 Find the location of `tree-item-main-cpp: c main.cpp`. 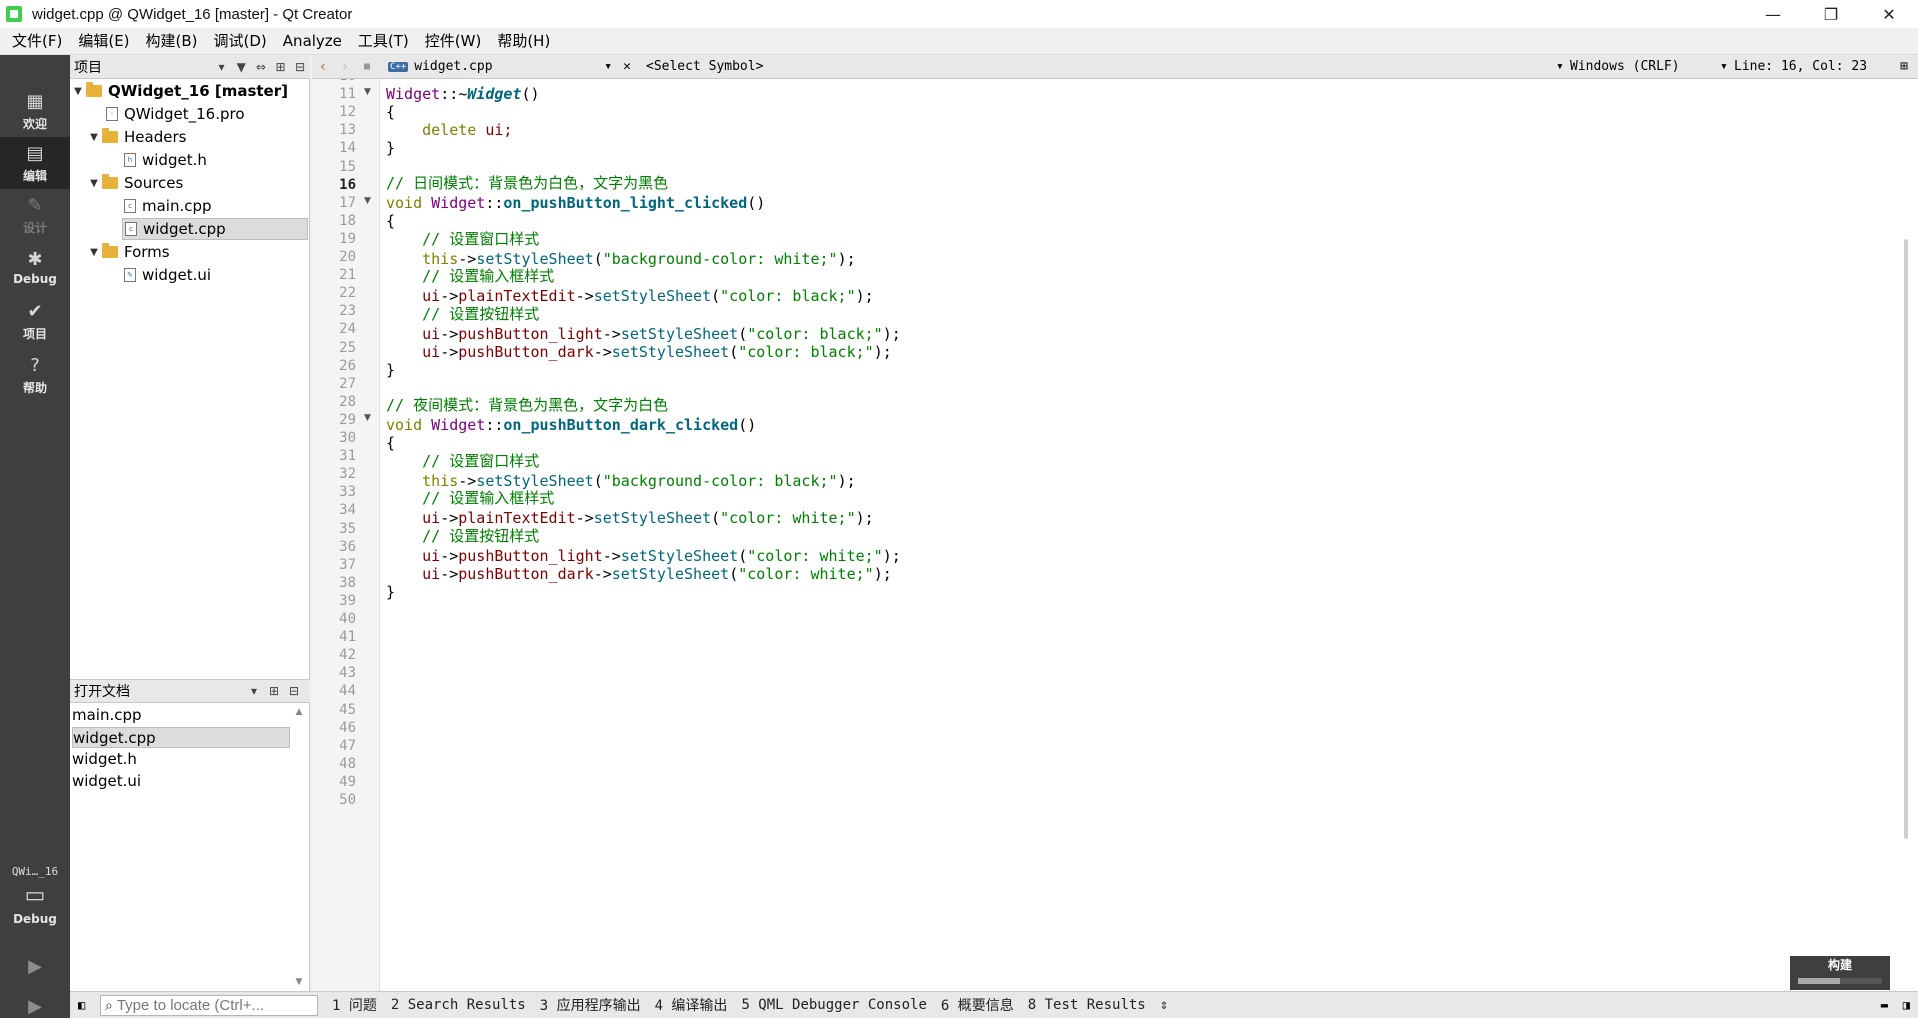

tree-item-main-cpp: c main.cpp is located at coordinates (168, 206).